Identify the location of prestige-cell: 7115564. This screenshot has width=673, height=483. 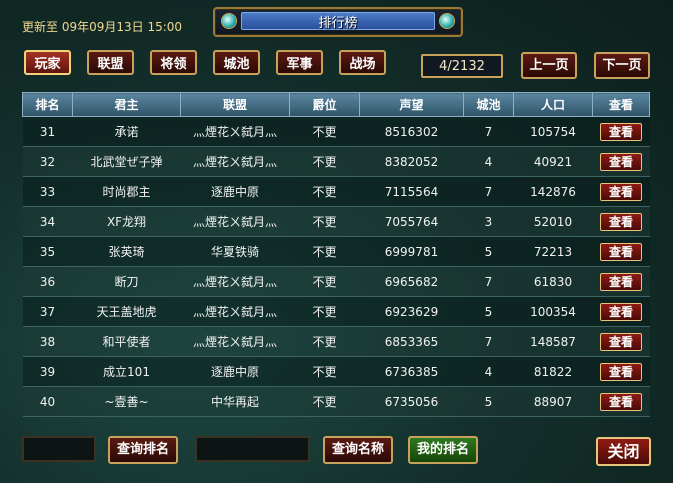
(411, 191).